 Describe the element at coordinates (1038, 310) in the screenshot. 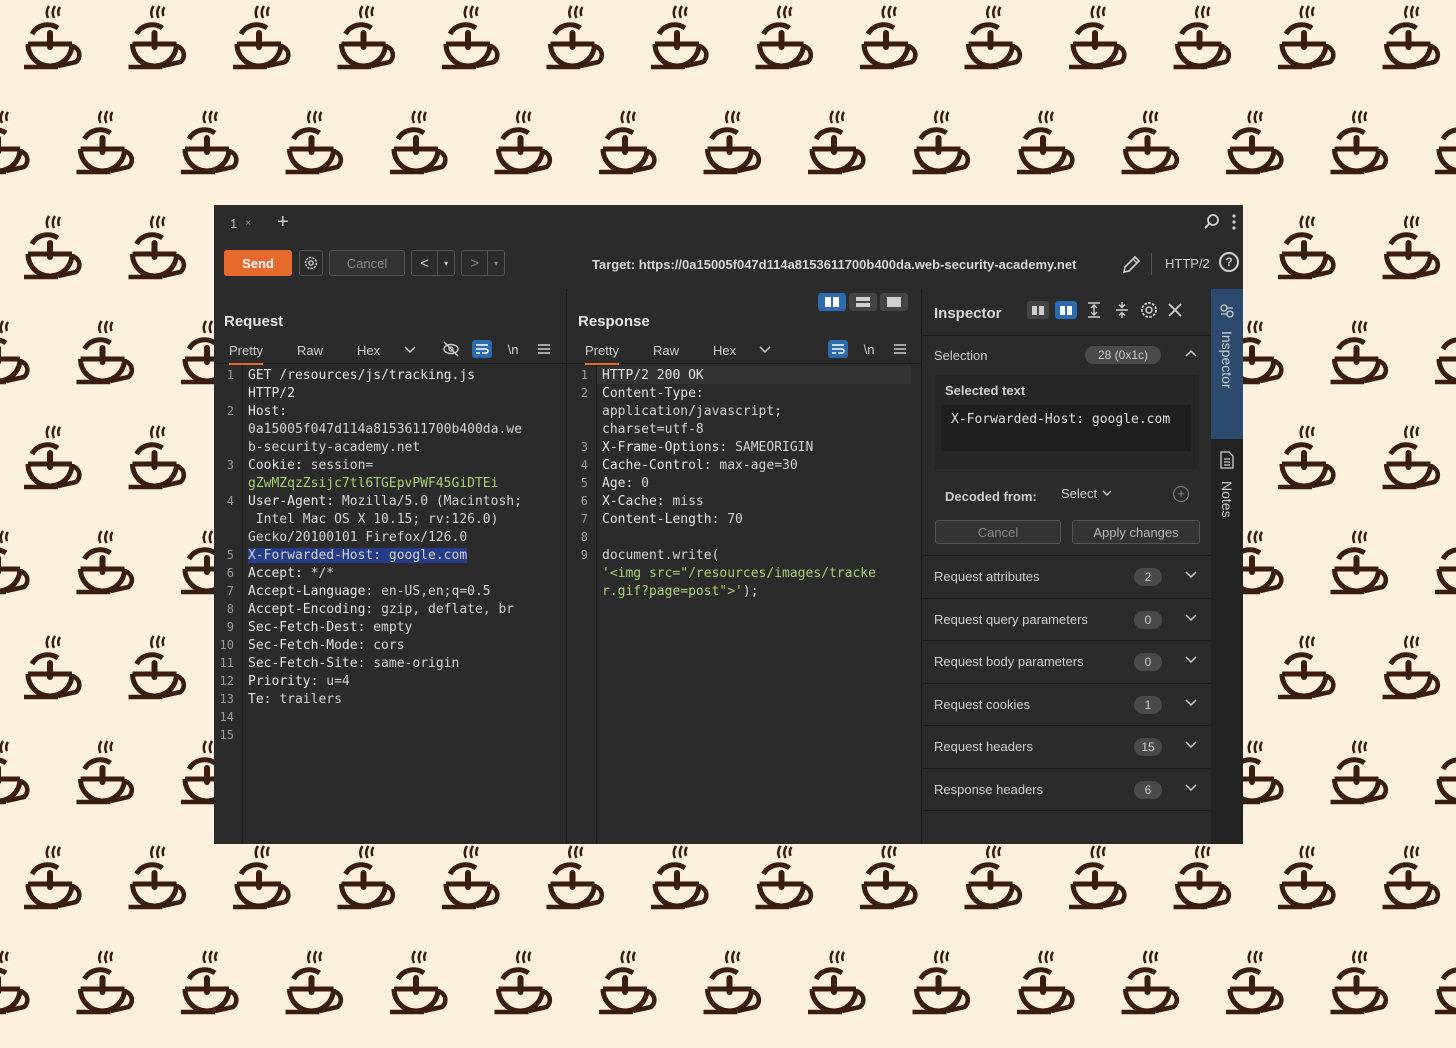

I see `inspector-layout-left-button` at that location.